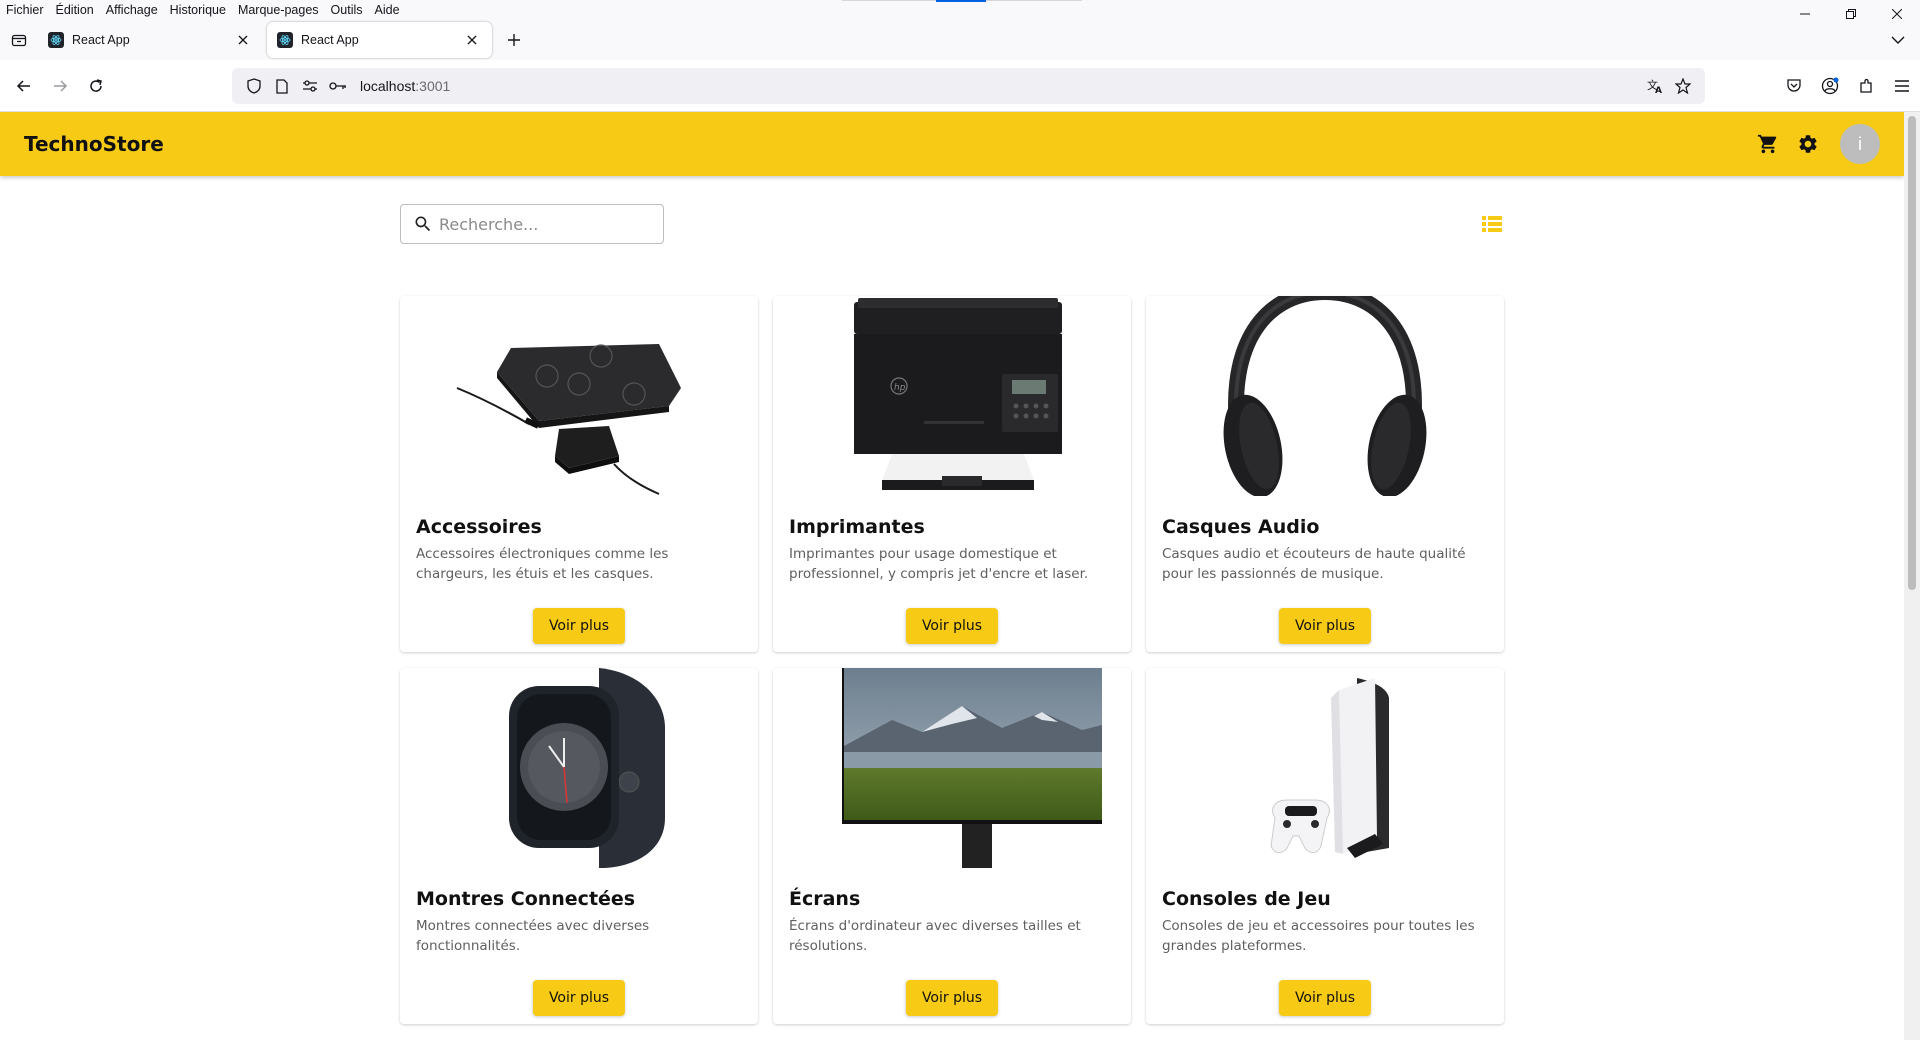 This screenshot has height=1040, width=1920. Describe the element at coordinates (825, 899) in the screenshot. I see `card-title: Écrans` at that location.